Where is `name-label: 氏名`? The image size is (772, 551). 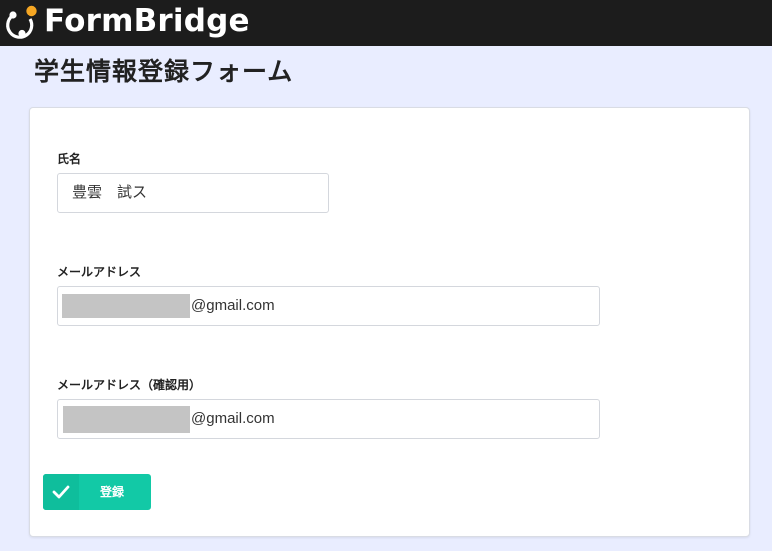 name-label: 氏名 is located at coordinates (69, 159).